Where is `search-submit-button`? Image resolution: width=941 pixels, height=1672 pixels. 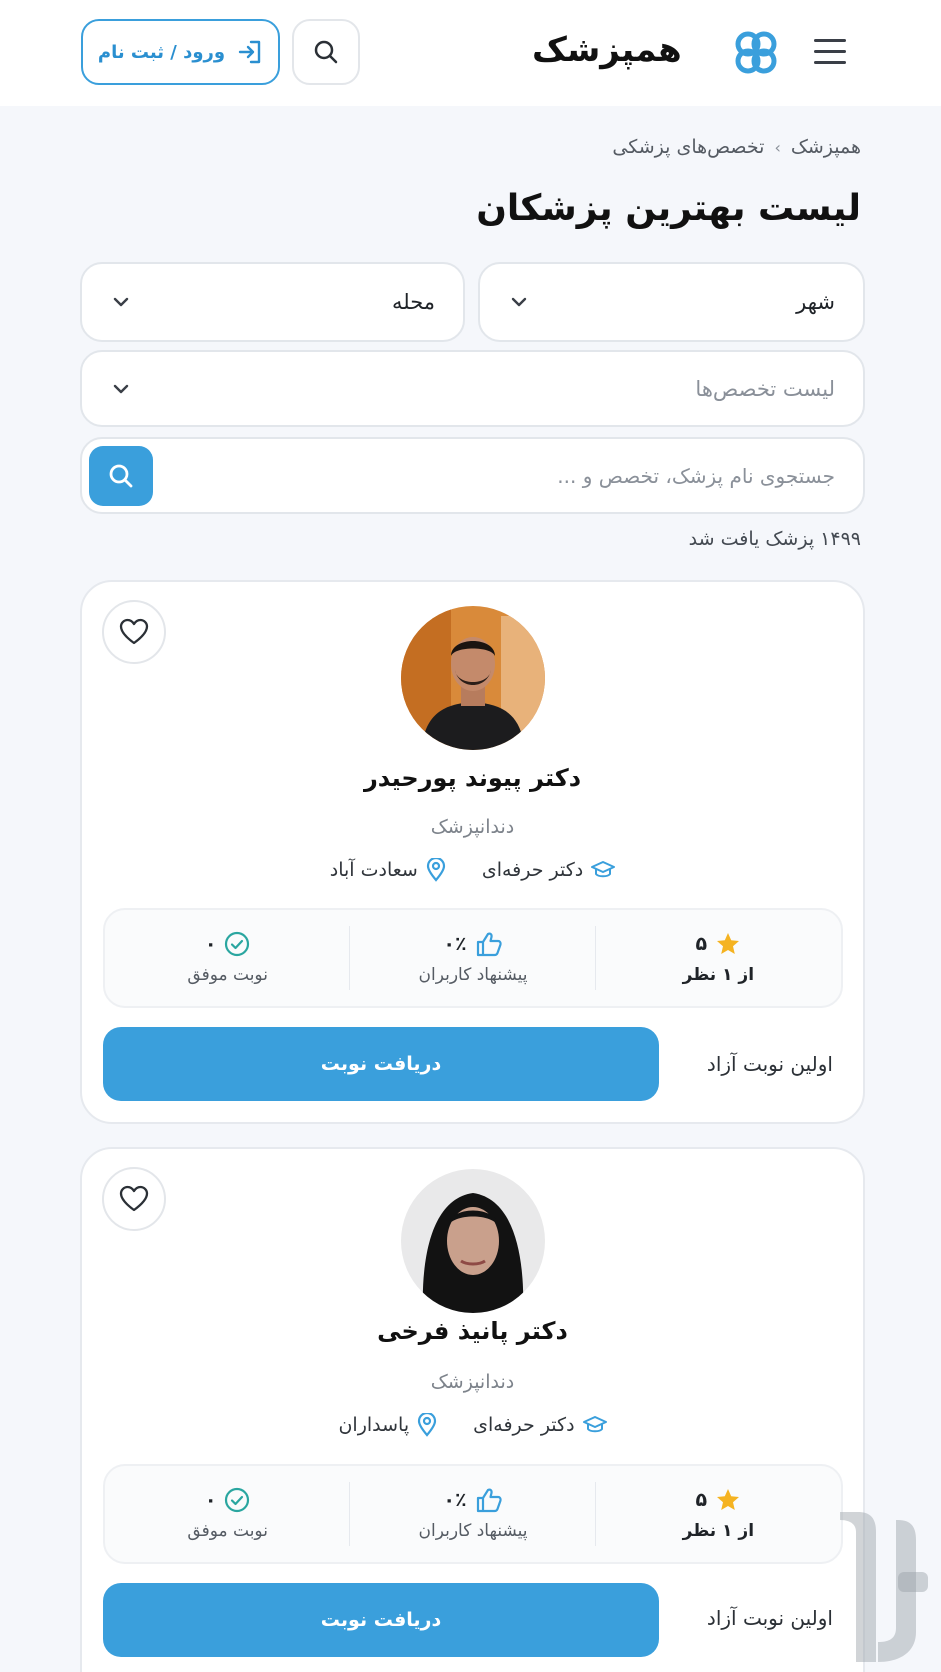
search-submit-button is located at coordinates (121, 476).